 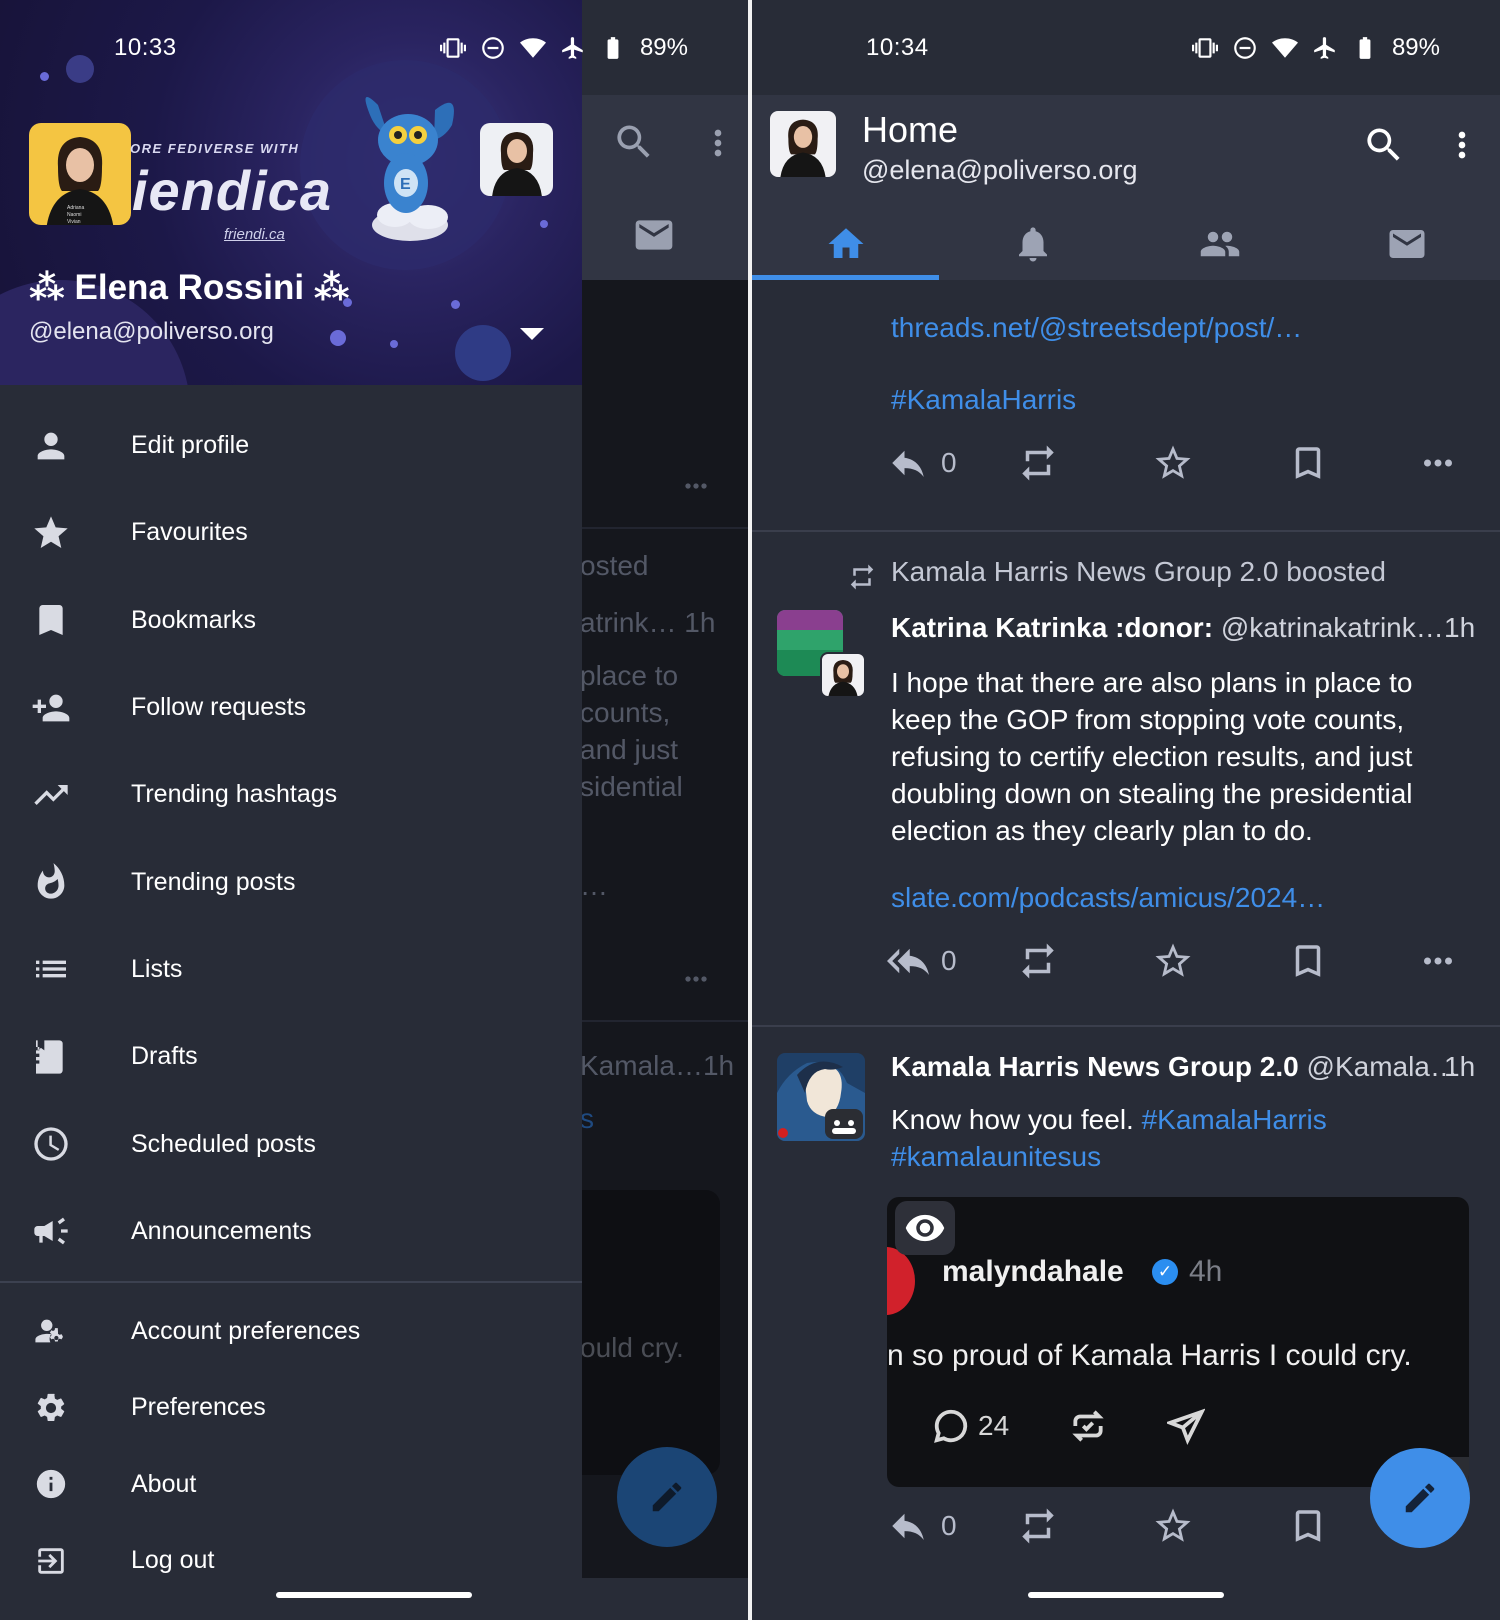 What do you see at coordinates (291, 1231) in the screenshot?
I see `menu-announcements: Announcements` at bounding box center [291, 1231].